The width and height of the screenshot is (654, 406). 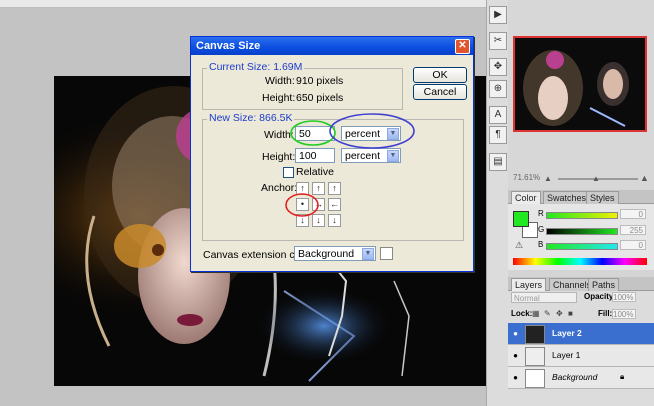 What do you see at coordinates (498, 135) in the screenshot?
I see `paragraph-icon: ¶` at bounding box center [498, 135].